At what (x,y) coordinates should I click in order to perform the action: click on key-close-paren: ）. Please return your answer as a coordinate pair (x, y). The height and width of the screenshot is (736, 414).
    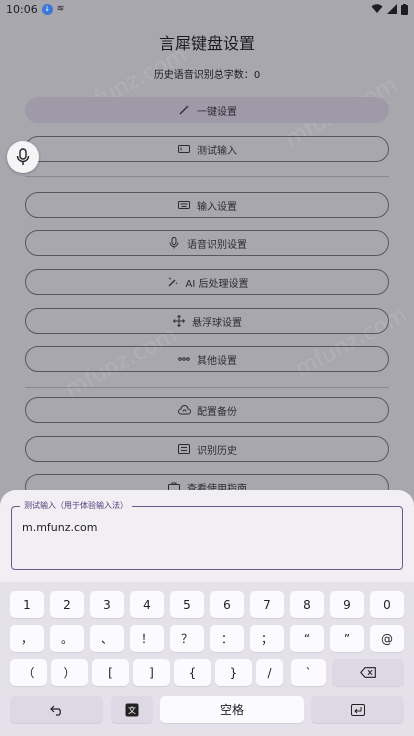
    Looking at the image, I should click on (69, 672).